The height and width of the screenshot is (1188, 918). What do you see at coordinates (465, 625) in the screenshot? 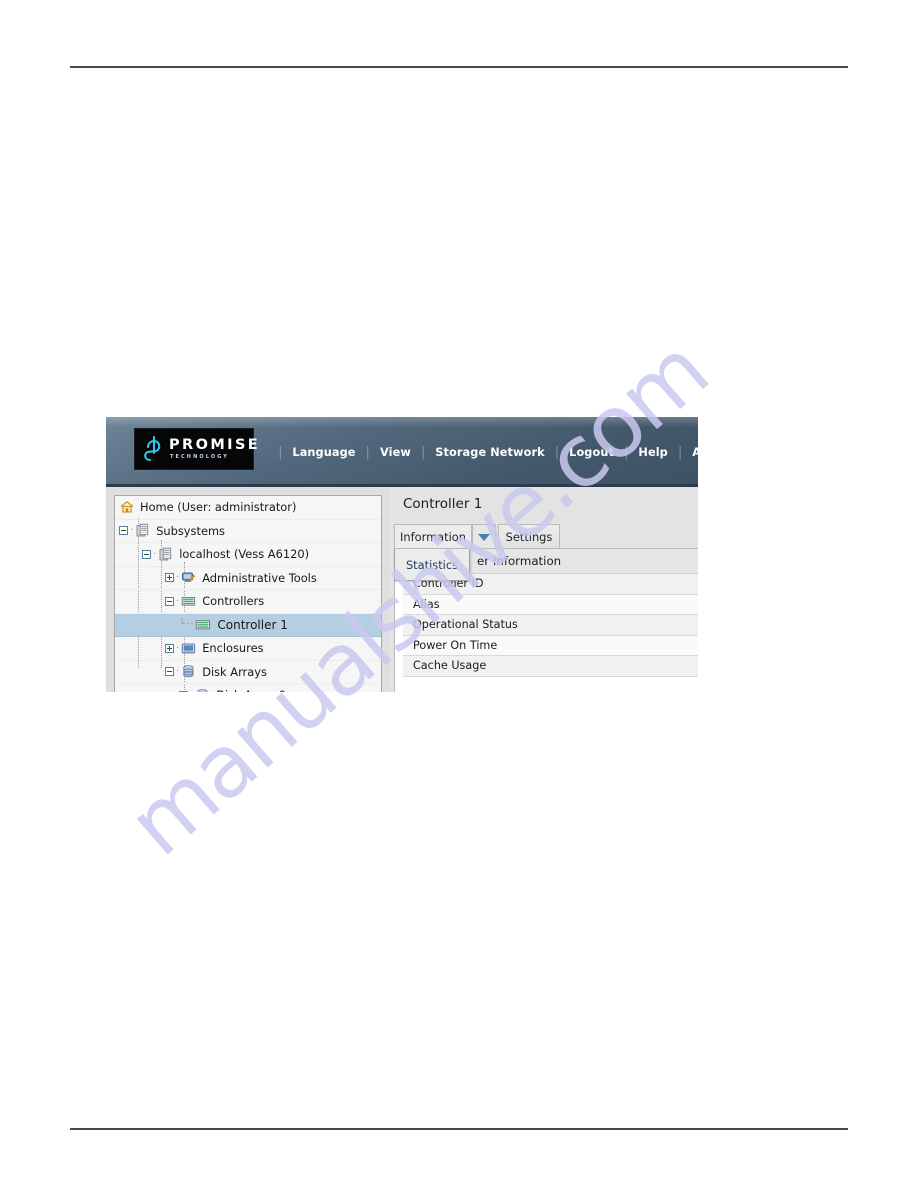
I see `row-label: Operational Status` at bounding box center [465, 625].